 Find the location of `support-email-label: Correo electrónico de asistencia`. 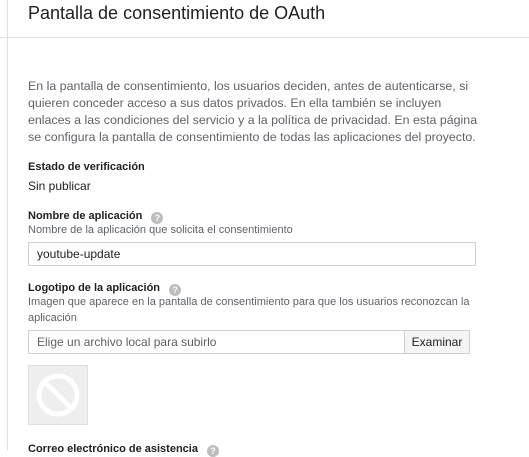

support-email-label: Correo electrónico de asistencia is located at coordinates (113, 449).